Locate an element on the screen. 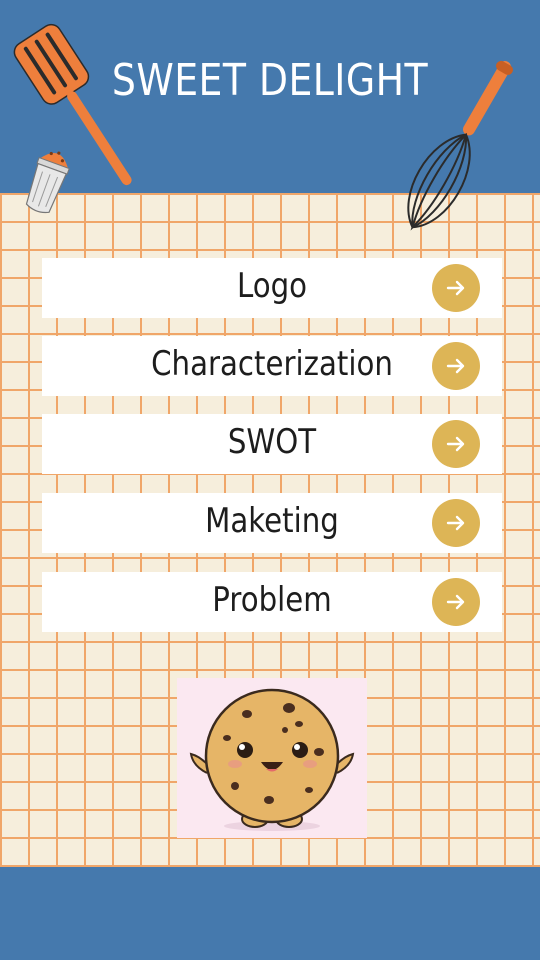  menu-item-logo: Logo is located at coordinates (272, 288).